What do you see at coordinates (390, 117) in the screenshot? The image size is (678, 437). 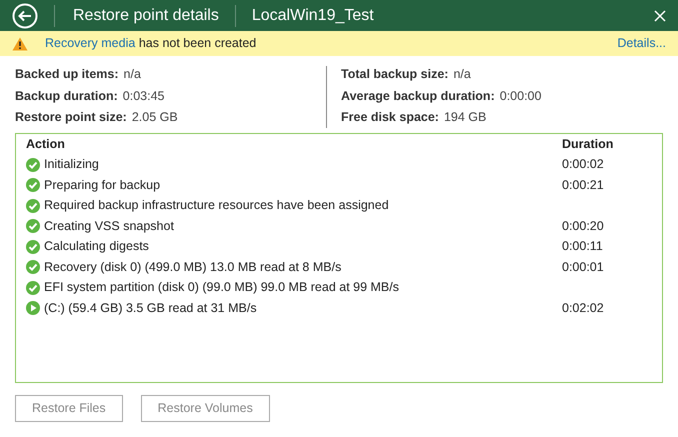 I see `summary-label: Free disk space:` at bounding box center [390, 117].